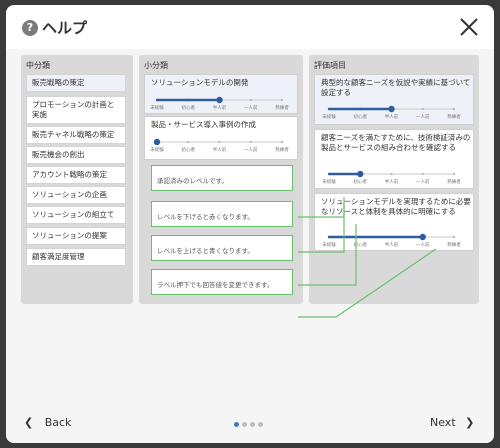  I want to click on mid-item: ソリューションの企画, so click(76, 195).